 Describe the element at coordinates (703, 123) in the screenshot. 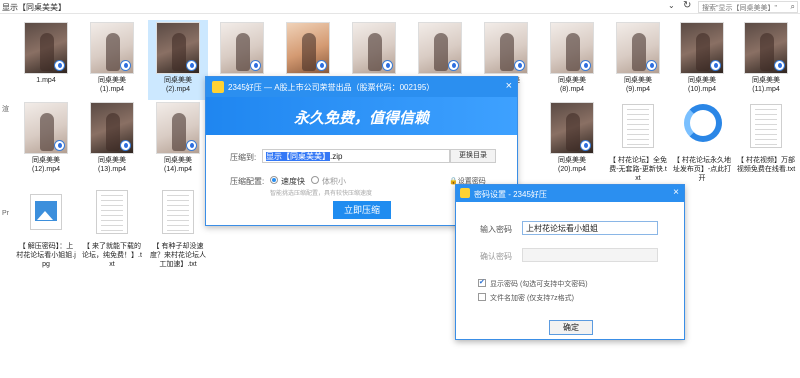

I see `browser-link-icon` at that location.